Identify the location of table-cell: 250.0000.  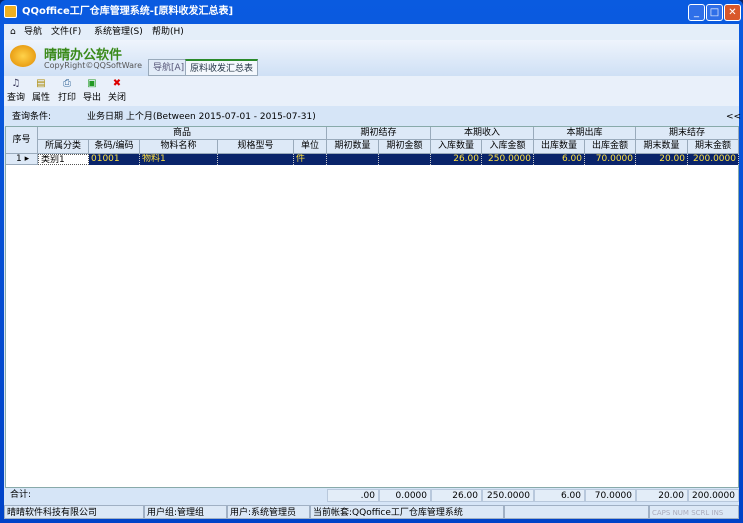
(508, 159).